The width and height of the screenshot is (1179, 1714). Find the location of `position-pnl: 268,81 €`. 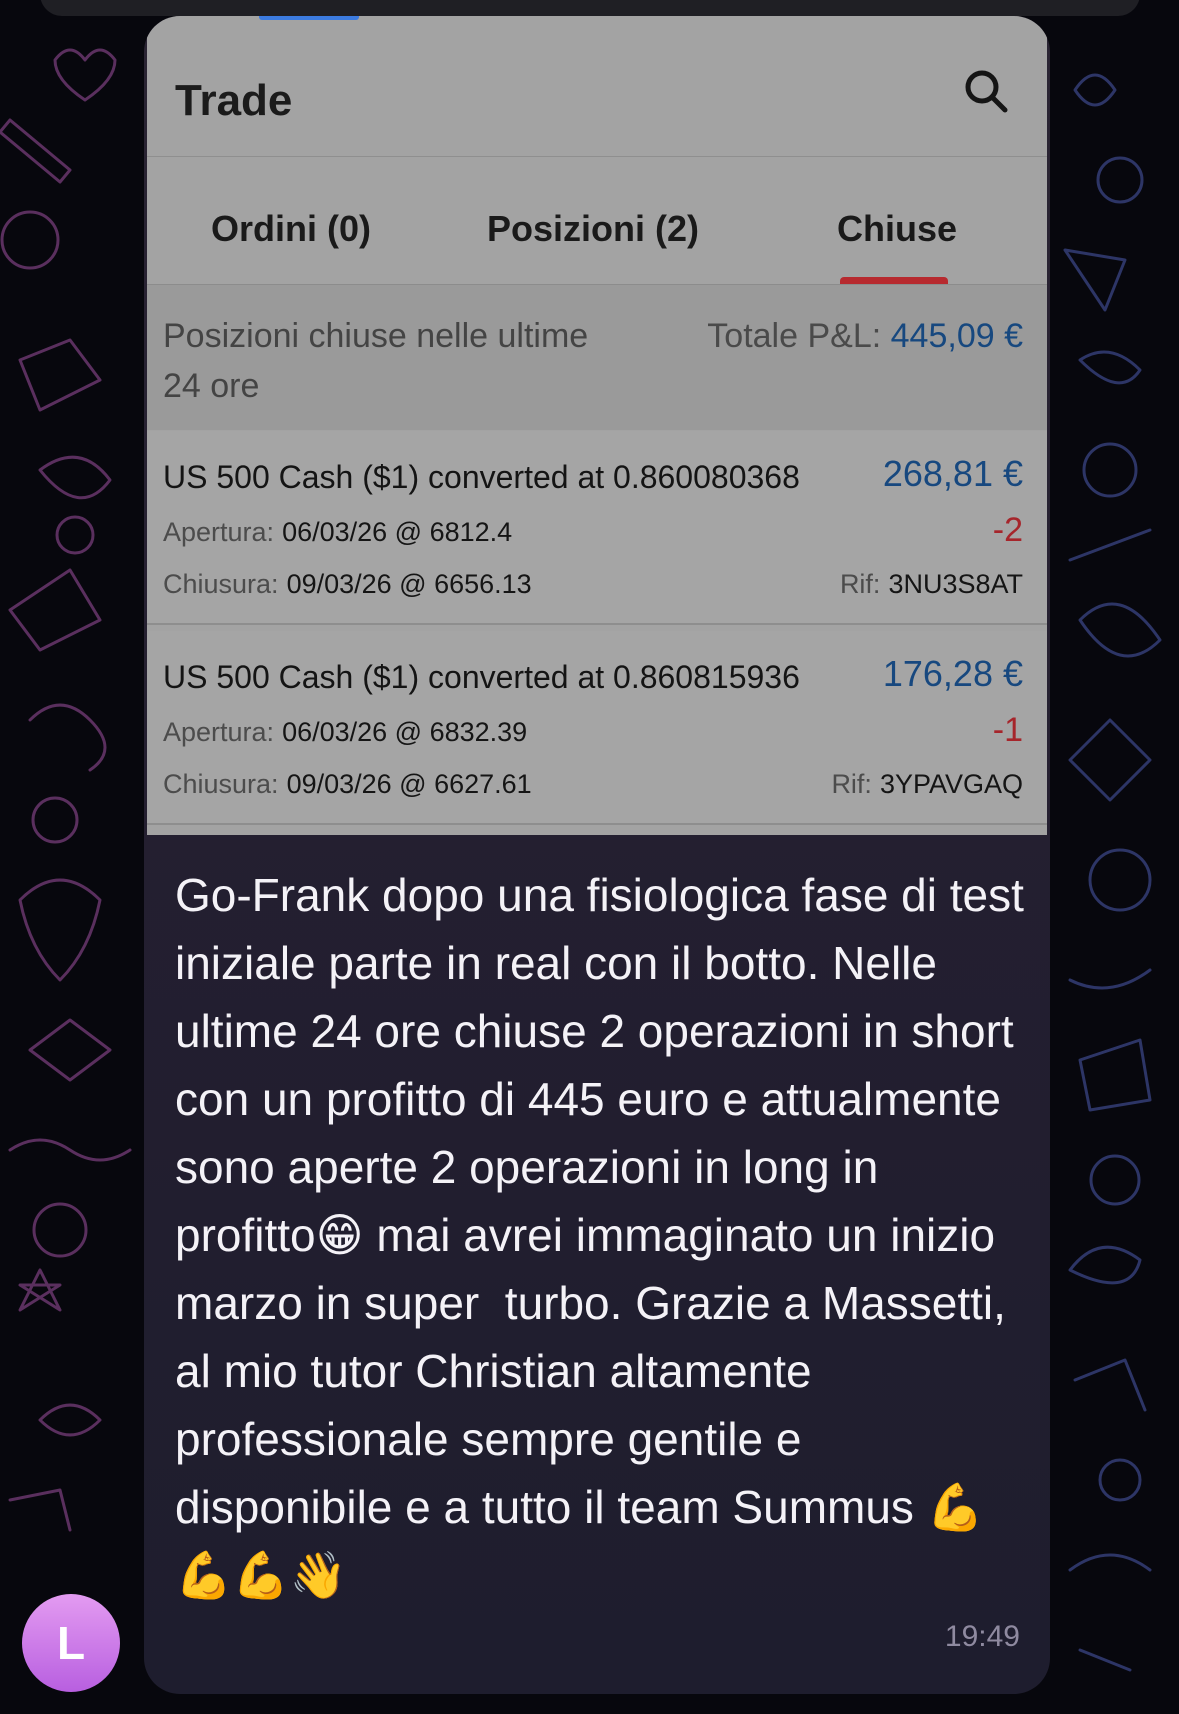

position-pnl: 268,81 € is located at coordinates (952, 473).